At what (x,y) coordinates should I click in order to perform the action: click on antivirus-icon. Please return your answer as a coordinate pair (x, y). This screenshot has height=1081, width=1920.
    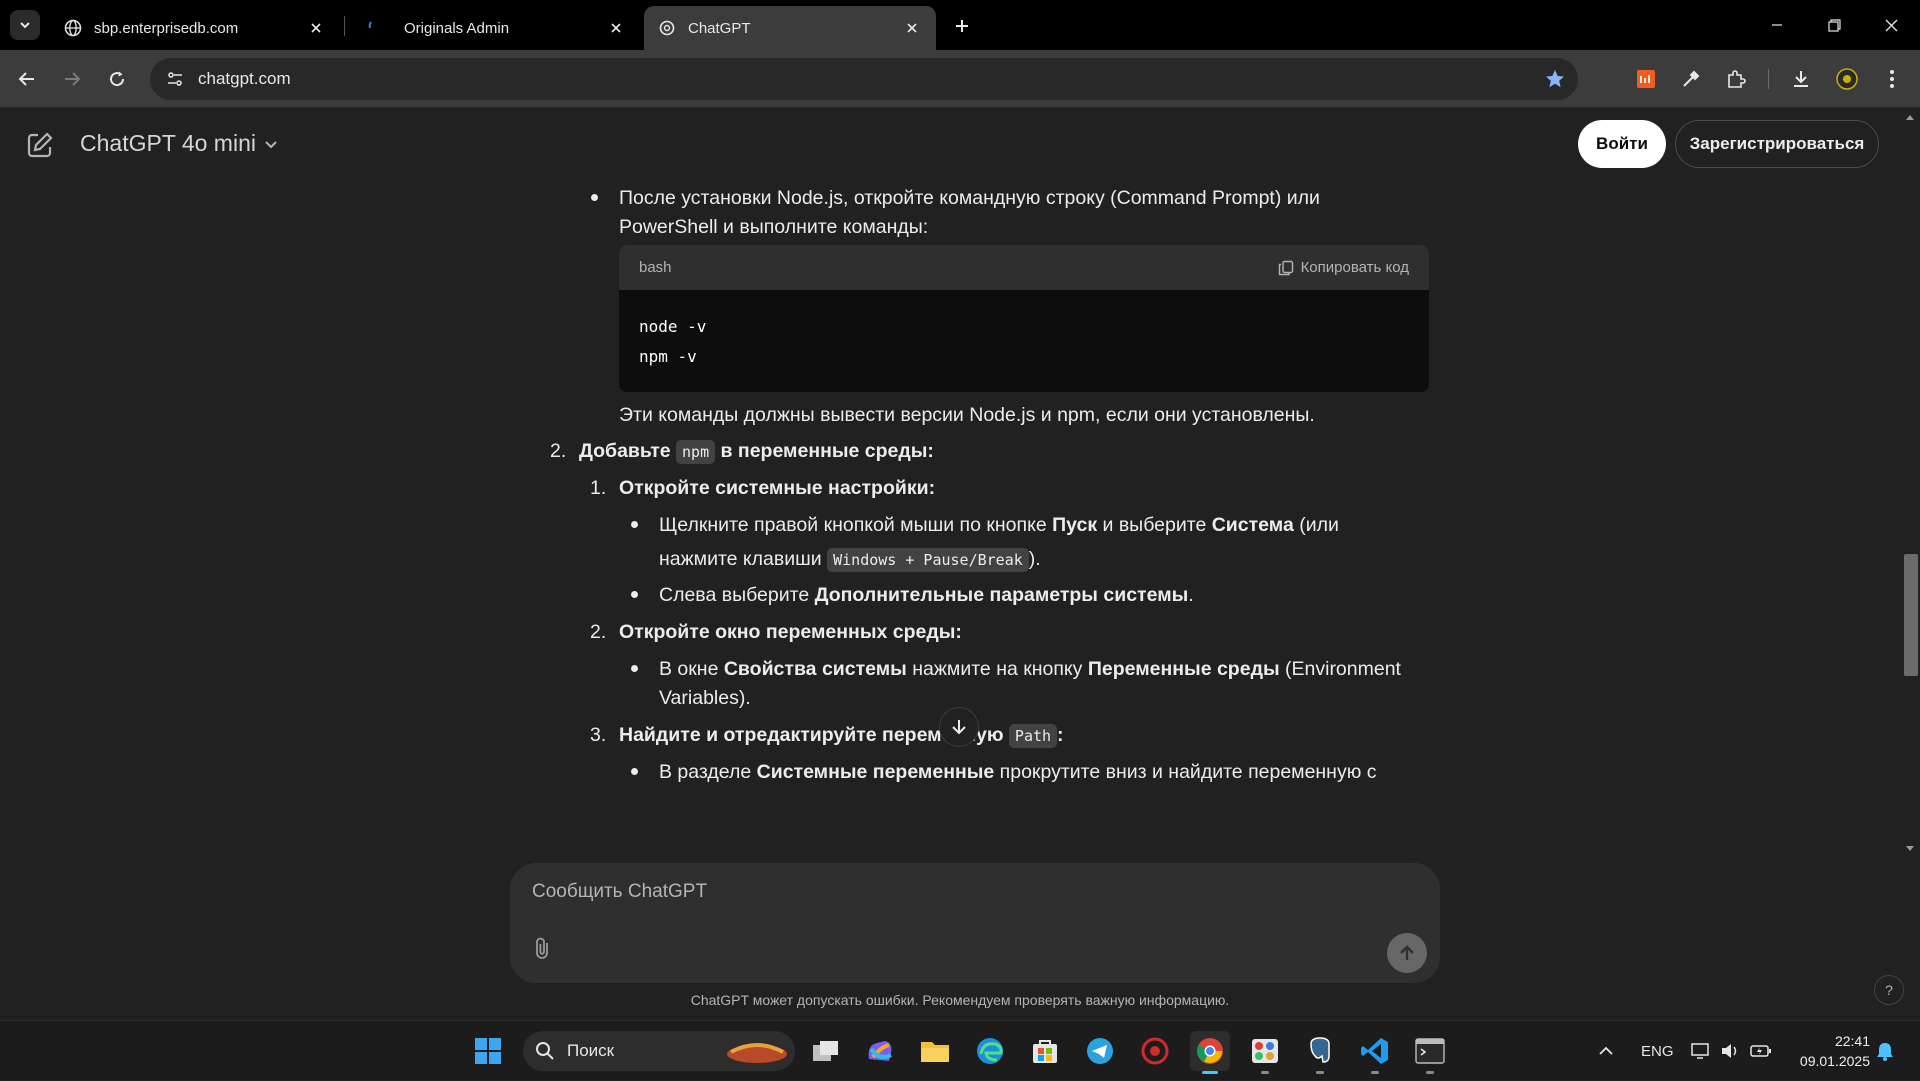
    Looking at the image, I should click on (1155, 1051).